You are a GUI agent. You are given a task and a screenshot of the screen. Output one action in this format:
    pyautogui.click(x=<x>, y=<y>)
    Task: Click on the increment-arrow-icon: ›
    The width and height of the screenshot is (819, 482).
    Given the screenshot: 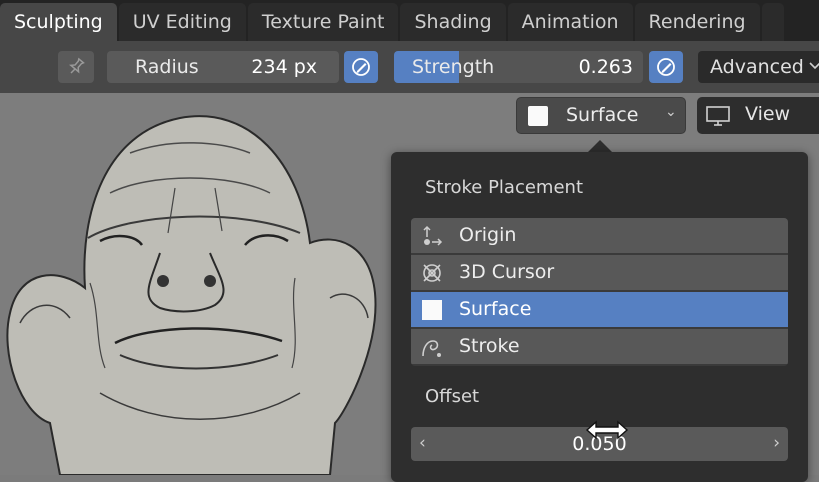 What is the action you would take?
    pyautogui.click(x=776, y=443)
    